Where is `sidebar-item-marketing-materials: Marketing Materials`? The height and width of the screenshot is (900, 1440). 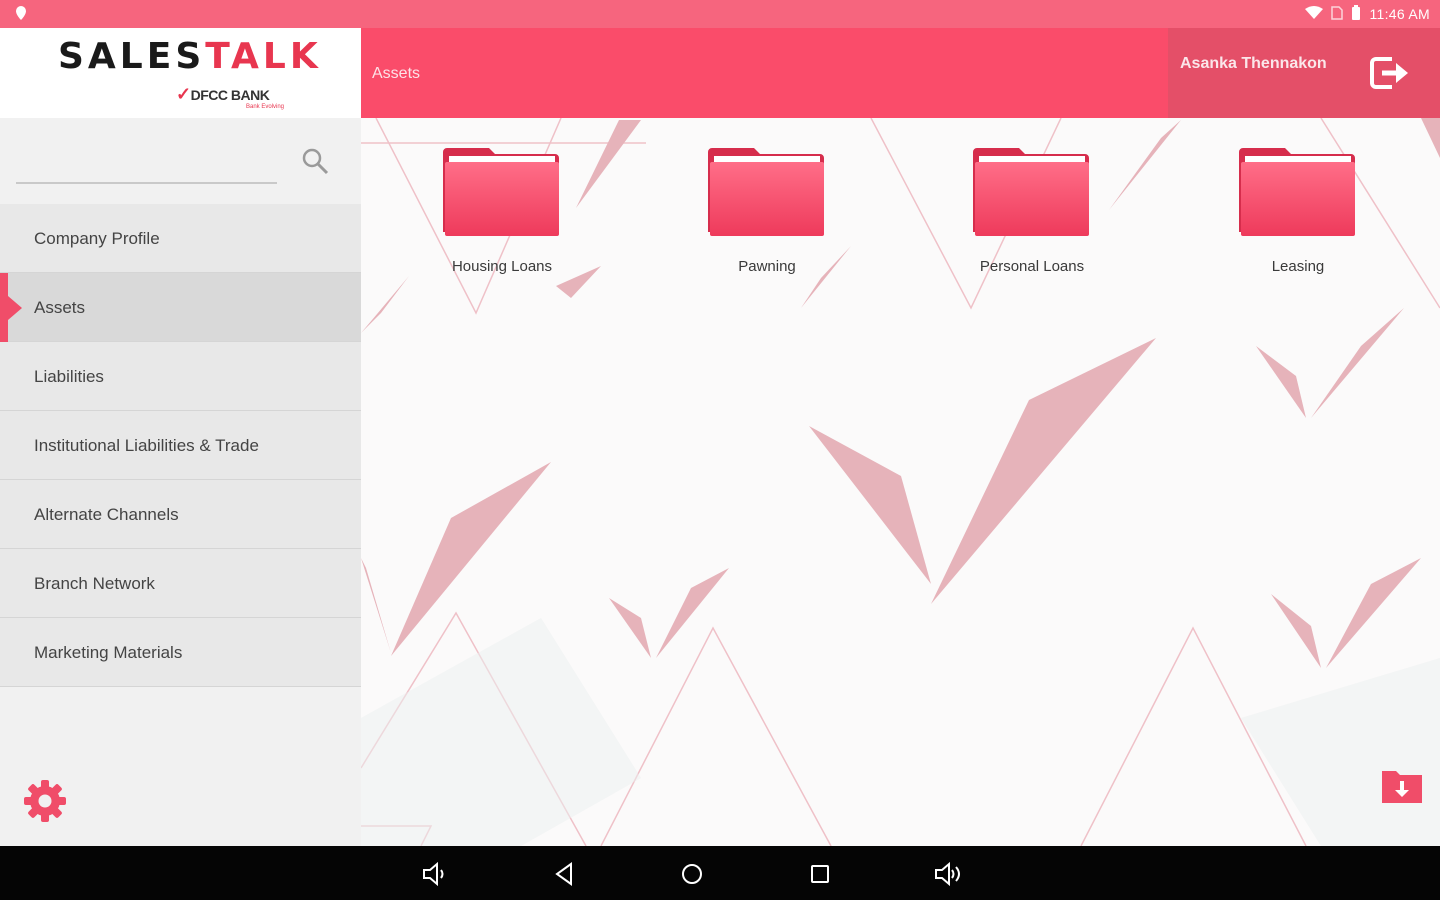 sidebar-item-marketing-materials: Marketing Materials is located at coordinates (180, 652).